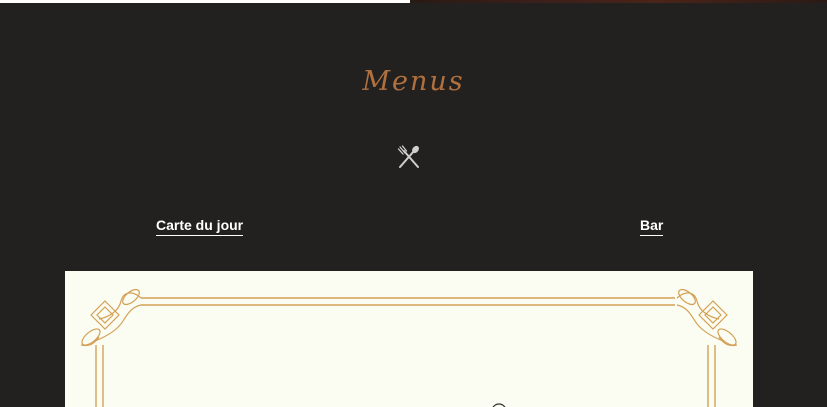  I want to click on tab-bar: Bar, so click(652, 226).